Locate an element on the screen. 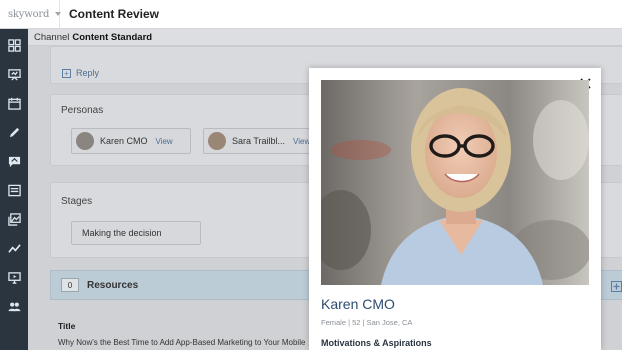 Image resolution: width=622 pixels, height=350 pixels. resources-label: Resources is located at coordinates (113, 285).